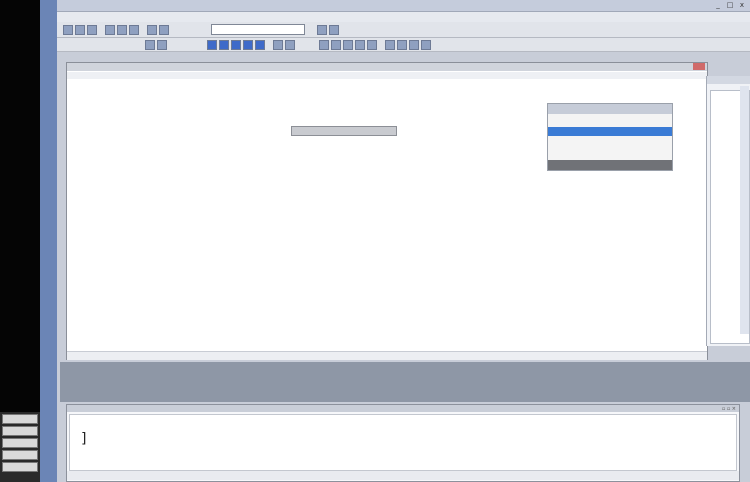  Describe the element at coordinates (152, 30) in the screenshot. I see `undo-icon` at that location.